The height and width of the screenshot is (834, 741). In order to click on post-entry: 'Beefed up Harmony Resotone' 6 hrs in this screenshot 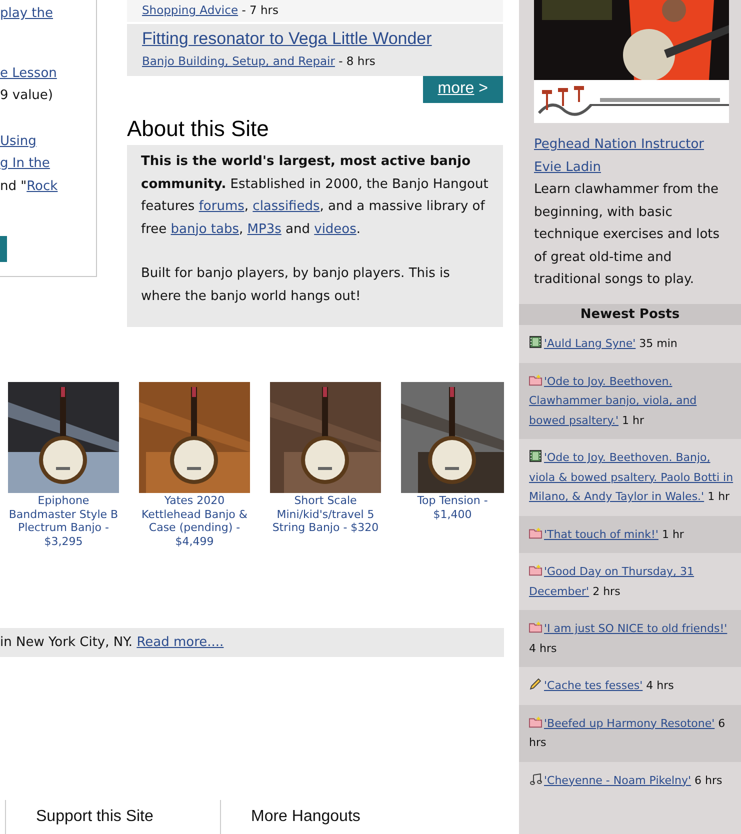, I will do `click(630, 733)`.